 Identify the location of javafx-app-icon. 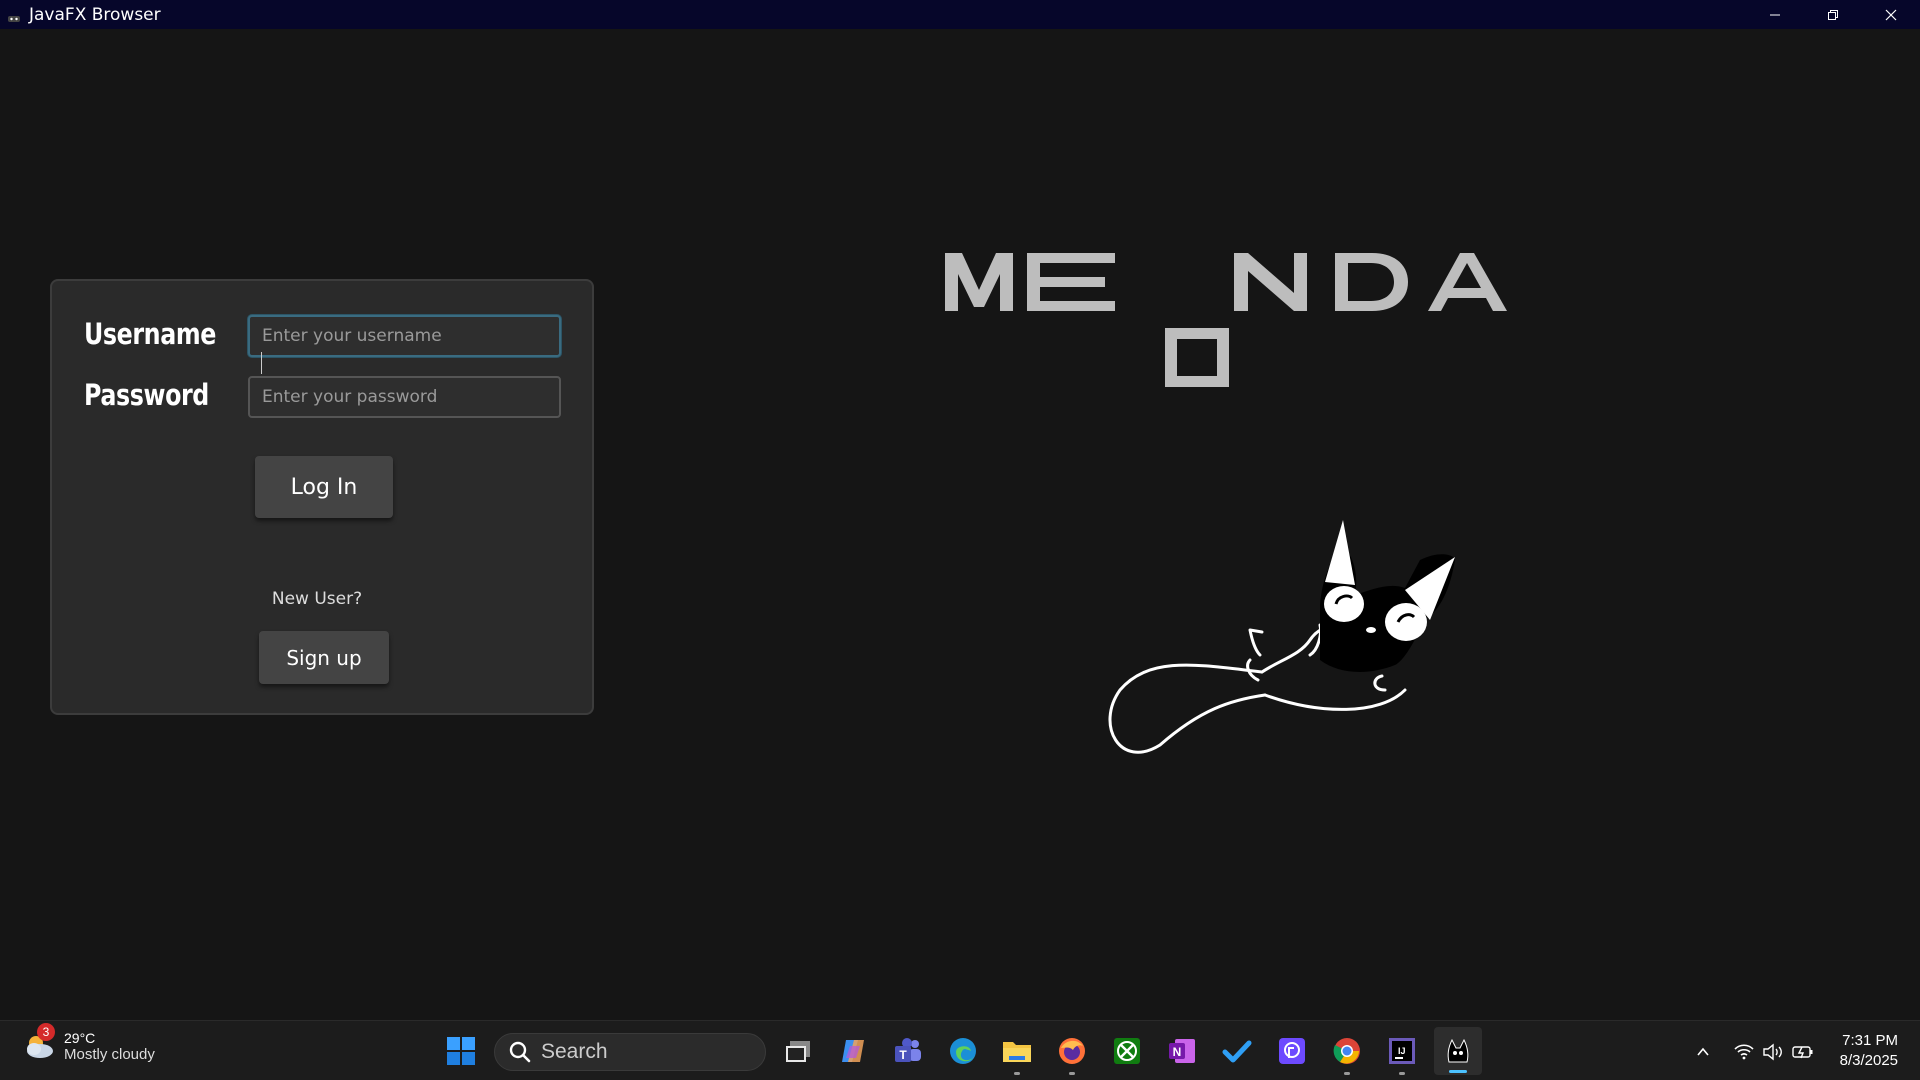
(1458, 1051).